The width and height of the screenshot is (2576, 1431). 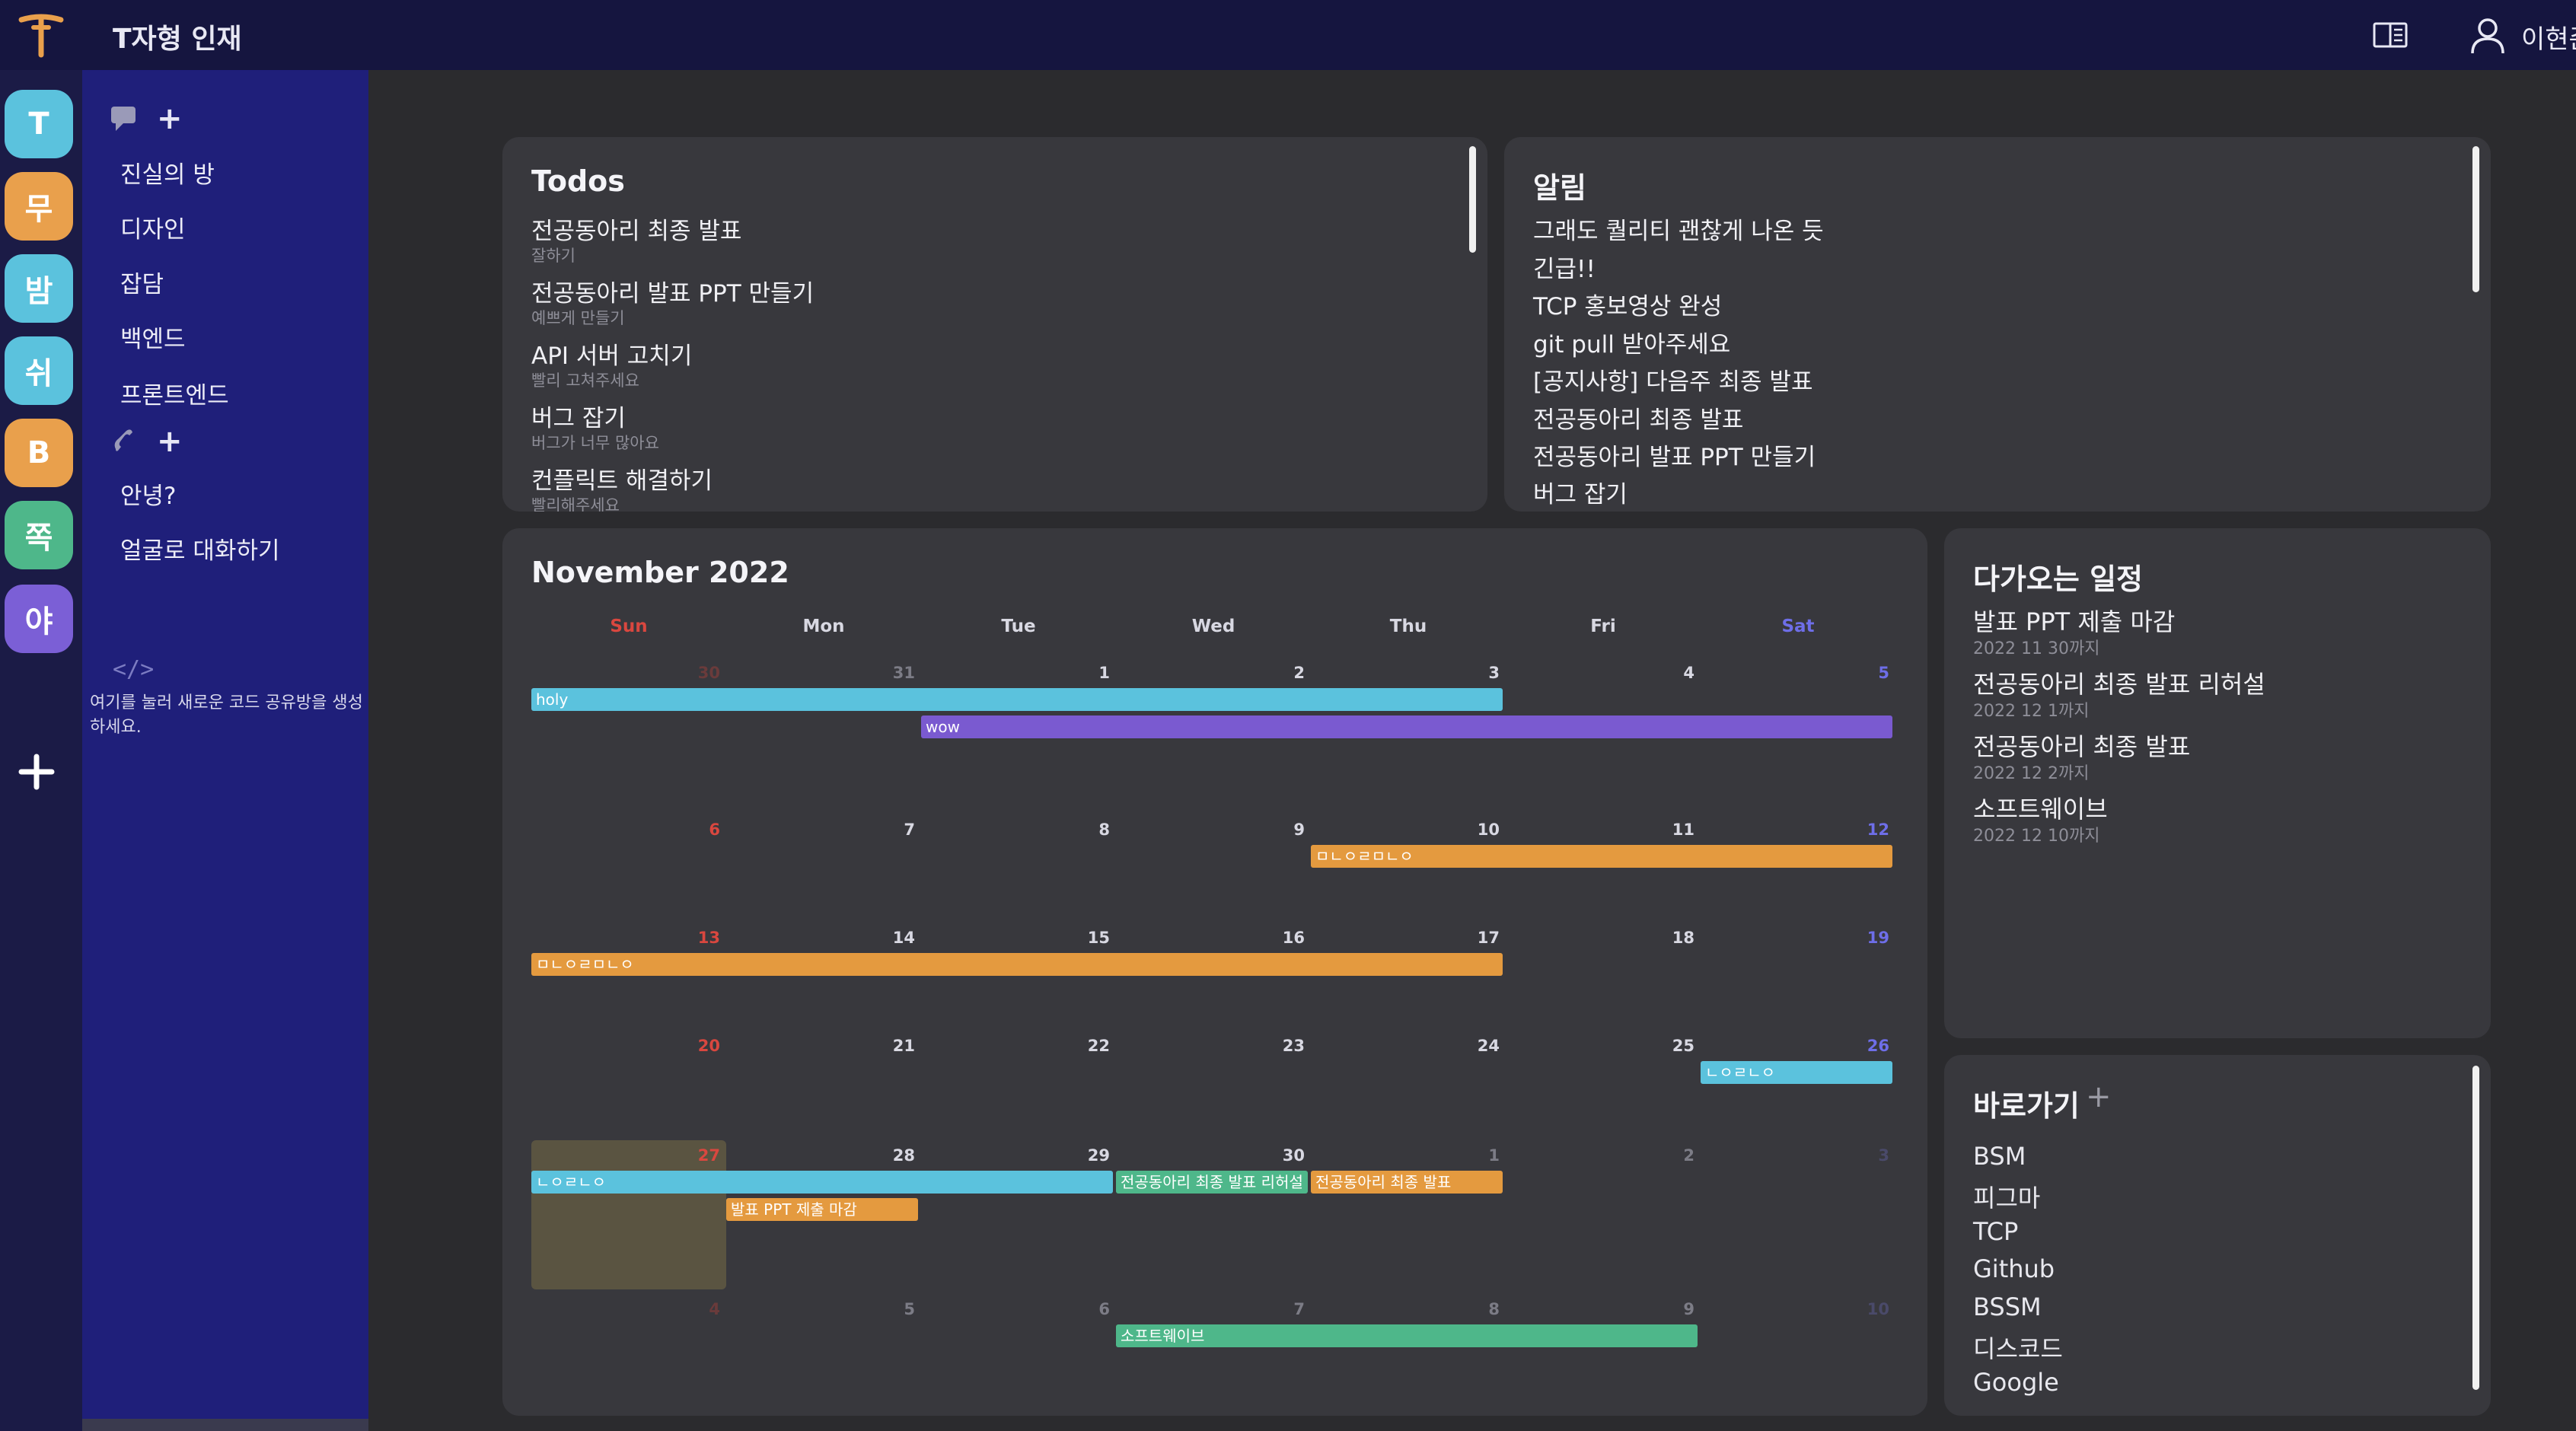 What do you see at coordinates (2487, 35) in the screenshot?
I see `user-icon` at bounding box center [2487, 35].